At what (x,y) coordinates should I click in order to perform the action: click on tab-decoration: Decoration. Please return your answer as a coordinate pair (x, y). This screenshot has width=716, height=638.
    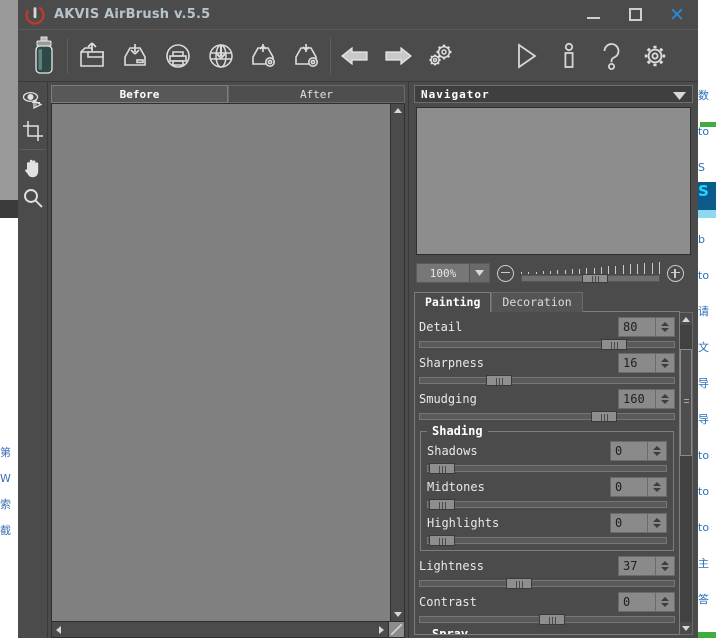
    Looking at the image, I should click on (537, 302).